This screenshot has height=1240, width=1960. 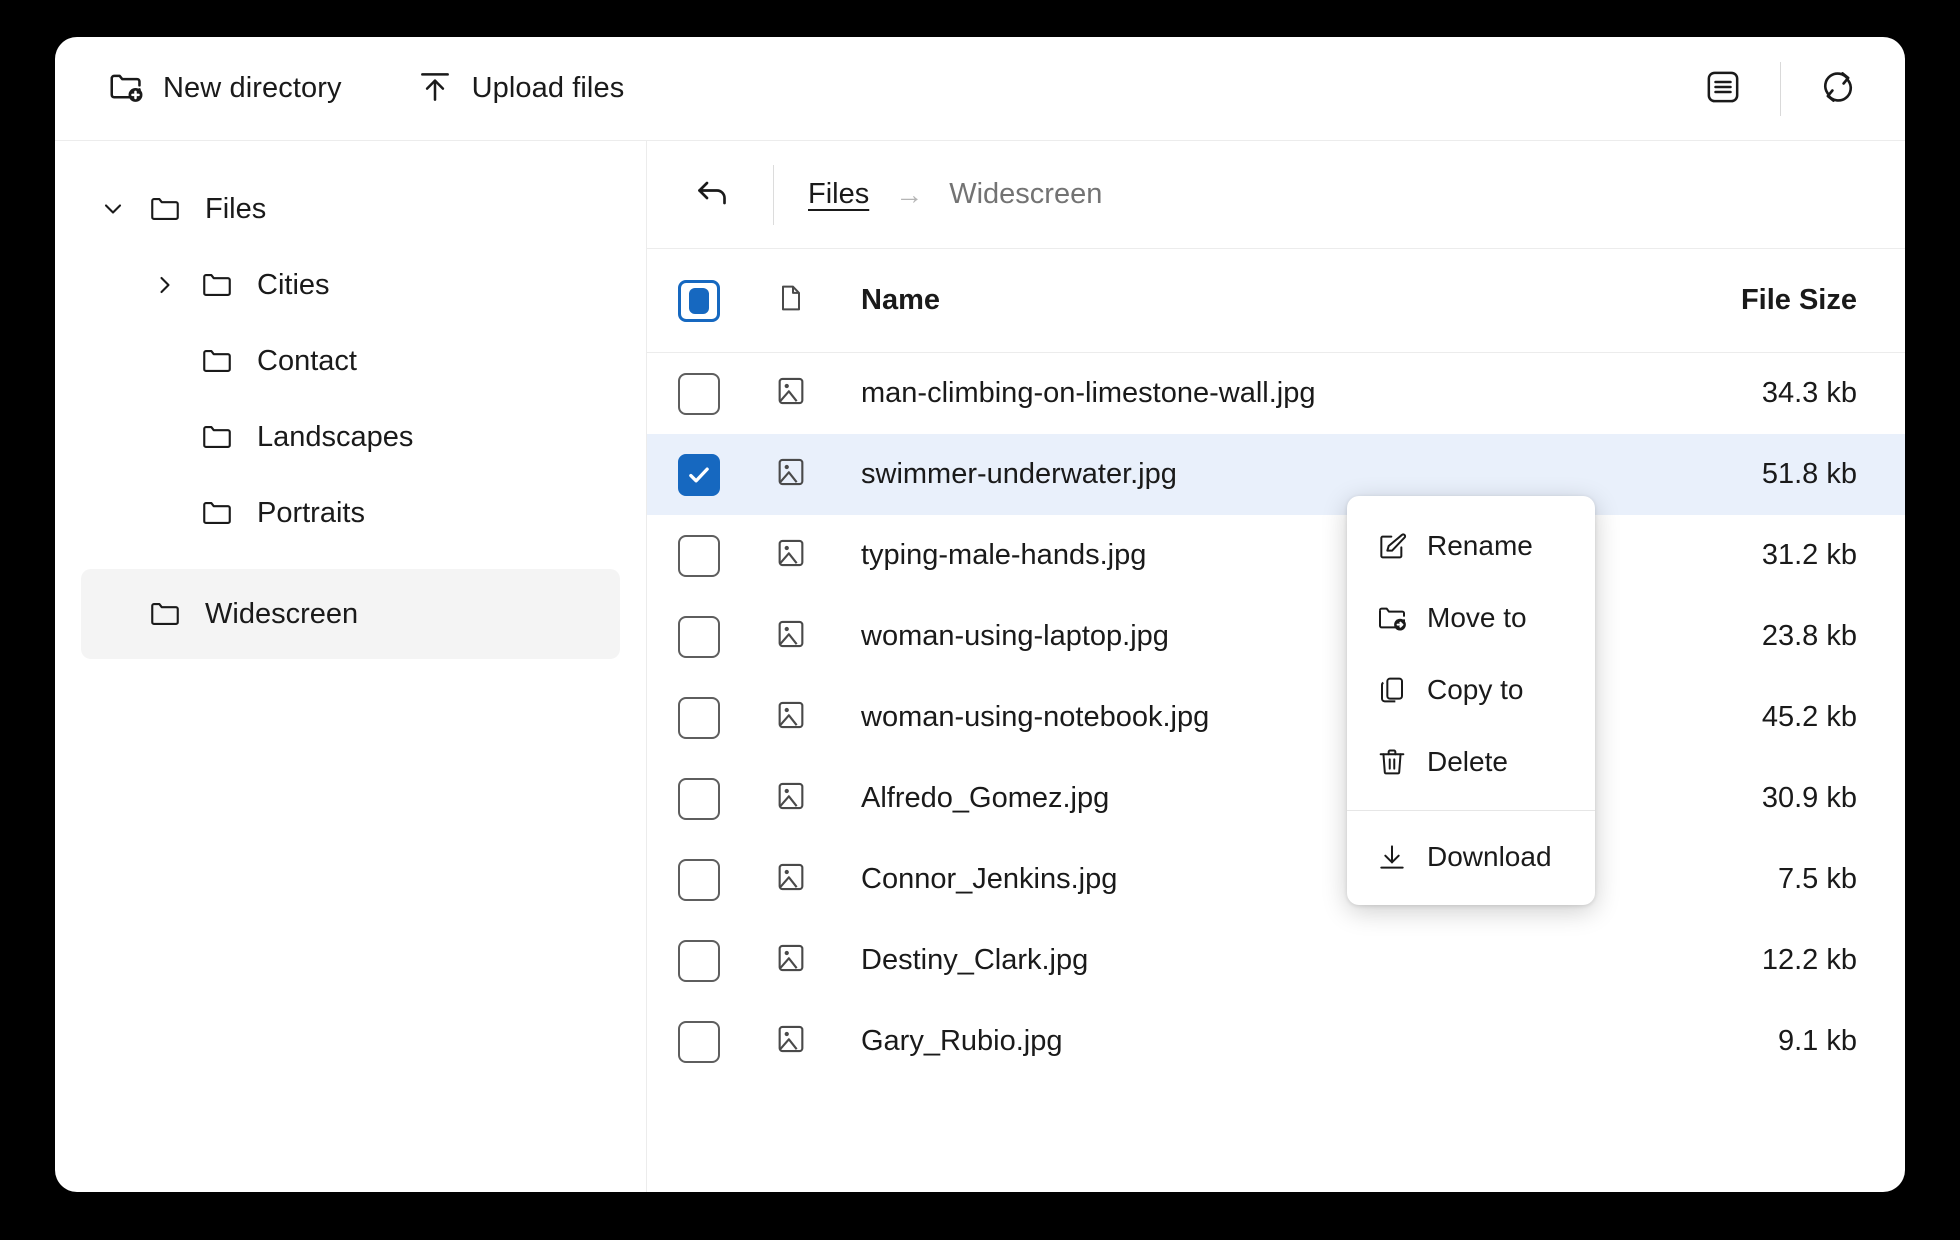 I want to click on download-icon, so click(x=1392, y=857).